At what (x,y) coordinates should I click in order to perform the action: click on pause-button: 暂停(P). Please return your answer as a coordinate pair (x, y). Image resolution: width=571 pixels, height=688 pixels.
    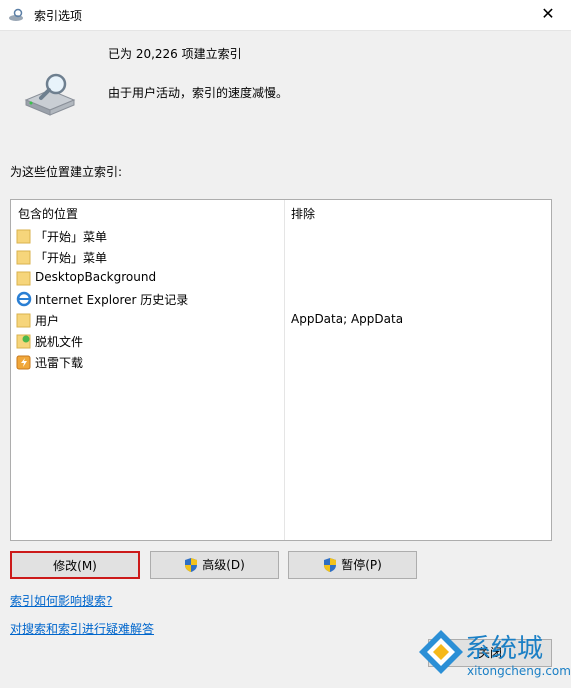
    Looking at the image, I should click on (352, 565).